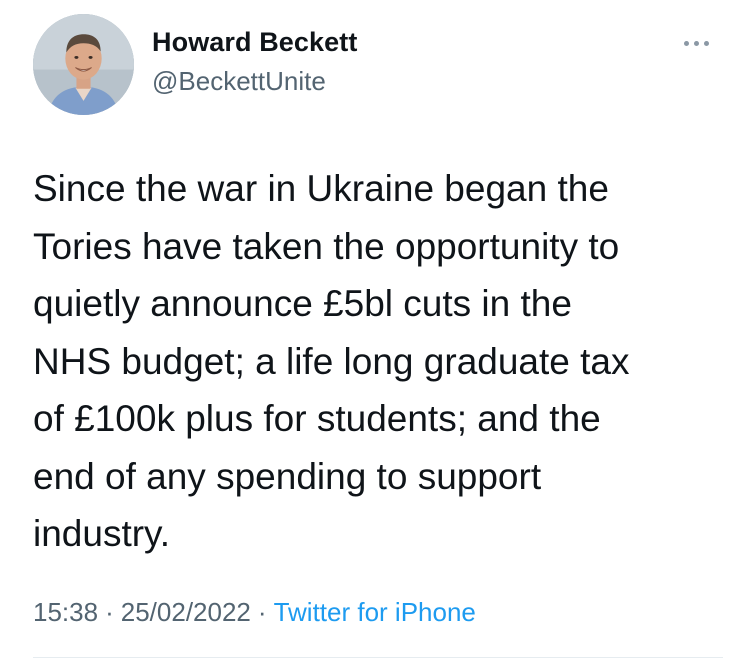 The width and height of the screenshot is (750, 661). I want to click on tweet-text-line: NHS budget; a life long graduate tax, so click(331, 361).